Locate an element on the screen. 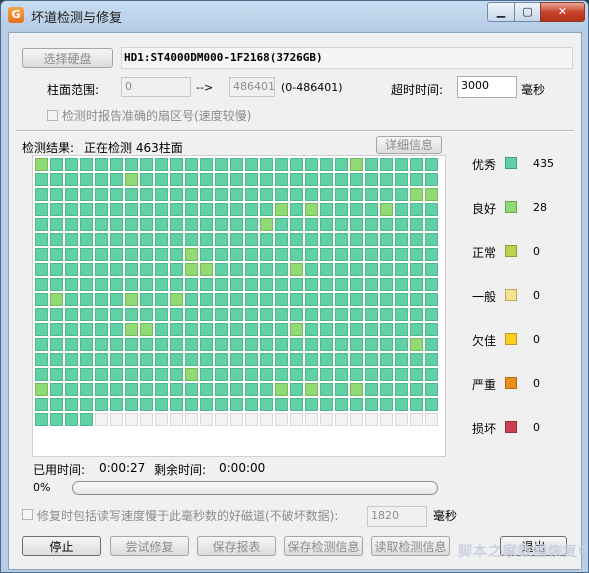 The image size is (589, 573). window-title: 坏道检测与修复 is located at coordinates (77, 18).